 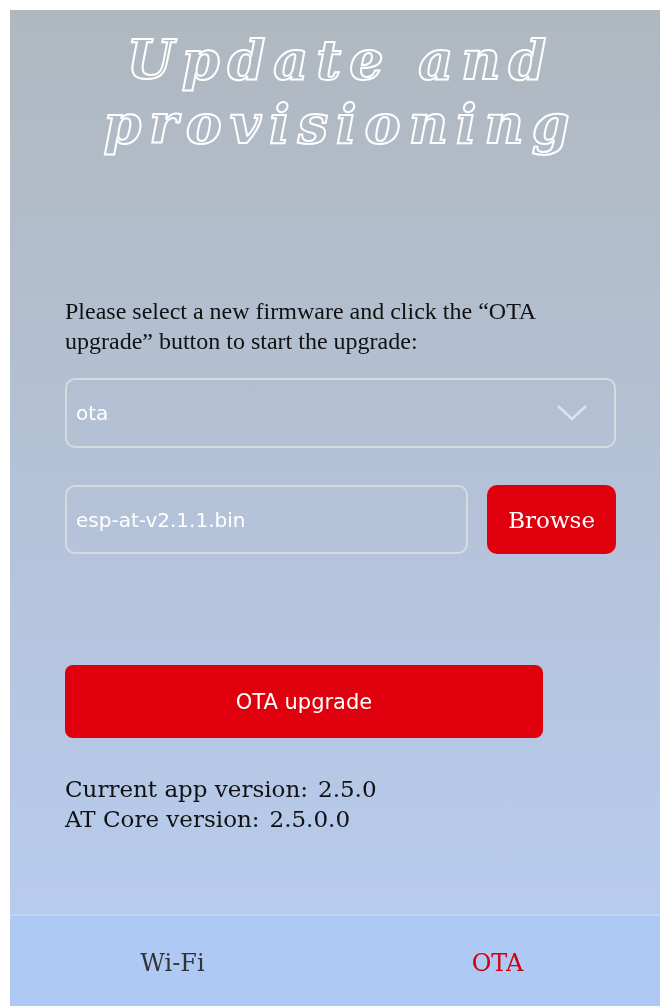 What do you see at coordinates (572, 413) in the screenshot?
I see `chevron-down-icon` at bounding box center [572, 413].